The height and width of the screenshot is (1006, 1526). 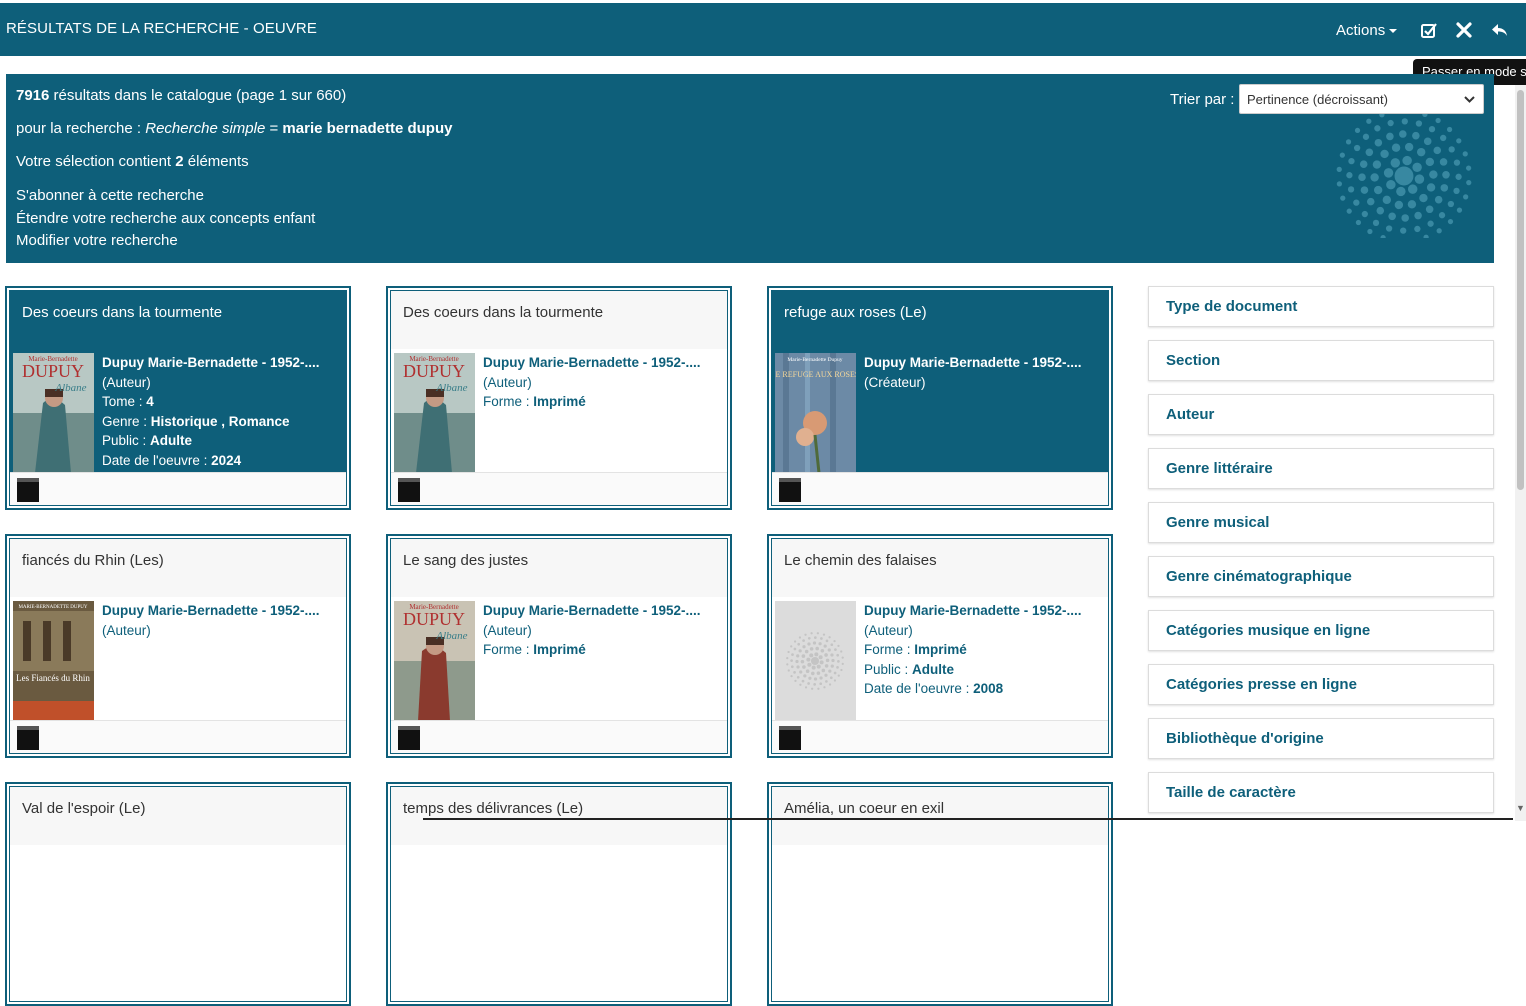 I want to click on card-title: Le sang des justes, so click(x=465, y=560).